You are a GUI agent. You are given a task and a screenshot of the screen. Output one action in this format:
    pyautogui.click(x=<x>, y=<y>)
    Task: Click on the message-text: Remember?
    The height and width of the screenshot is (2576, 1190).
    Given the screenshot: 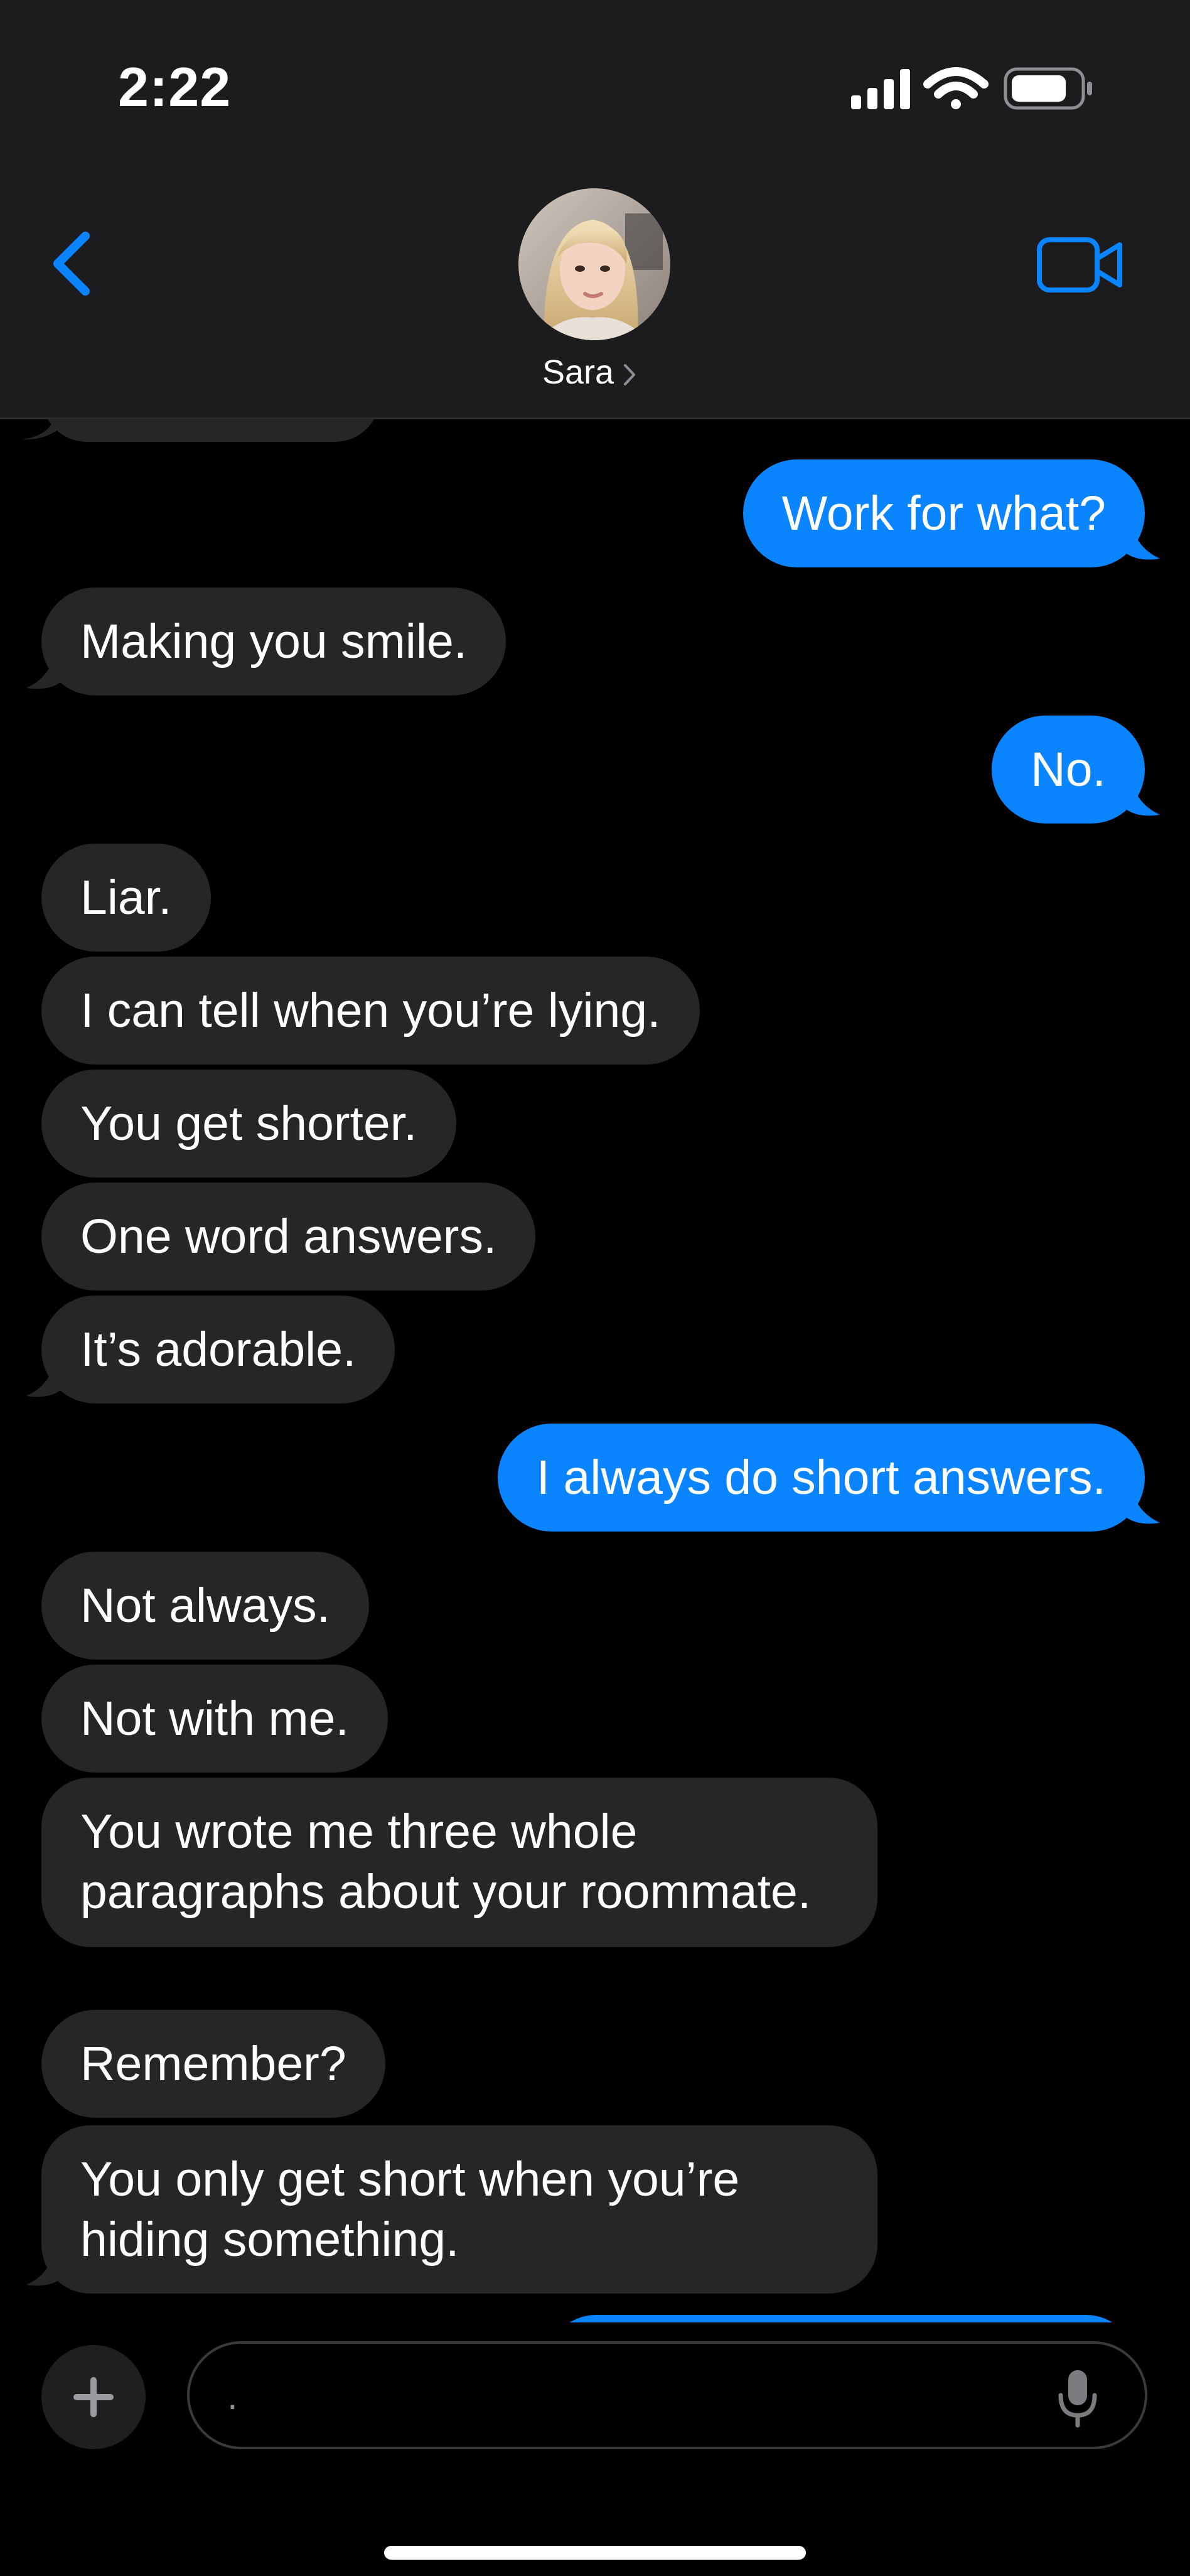 What is the action you would take?
    pyautogui.click(x=213, y=2064)
    